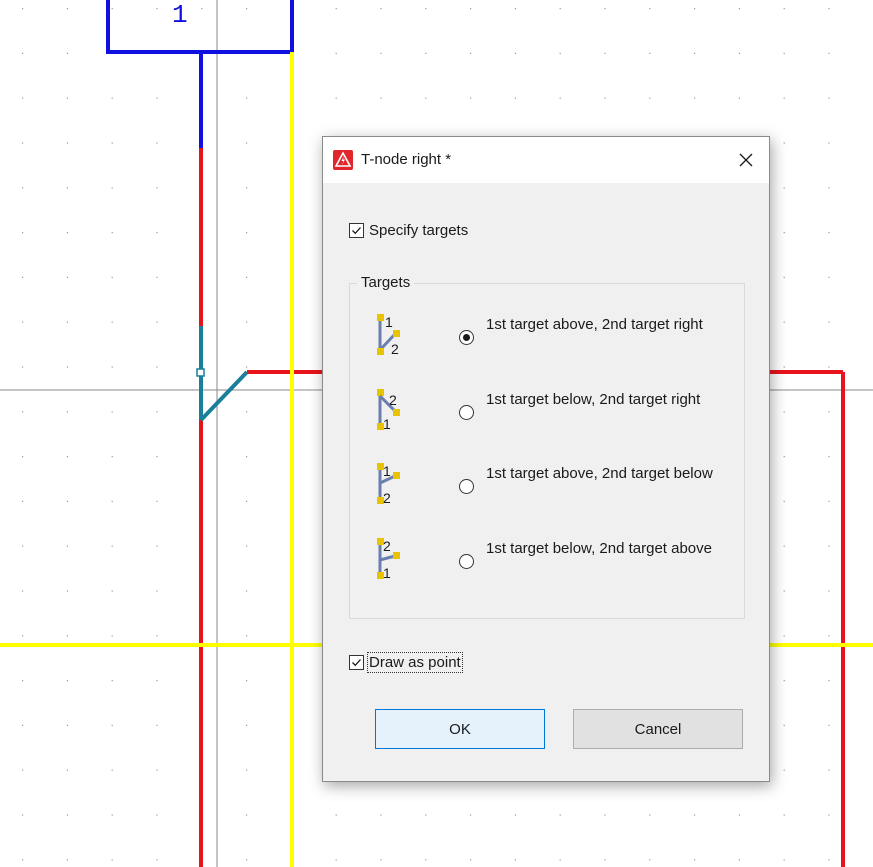  Describe the element at coordinates (658, 729) in the screenshot. I see `cancel-button: Cancel` at that location.